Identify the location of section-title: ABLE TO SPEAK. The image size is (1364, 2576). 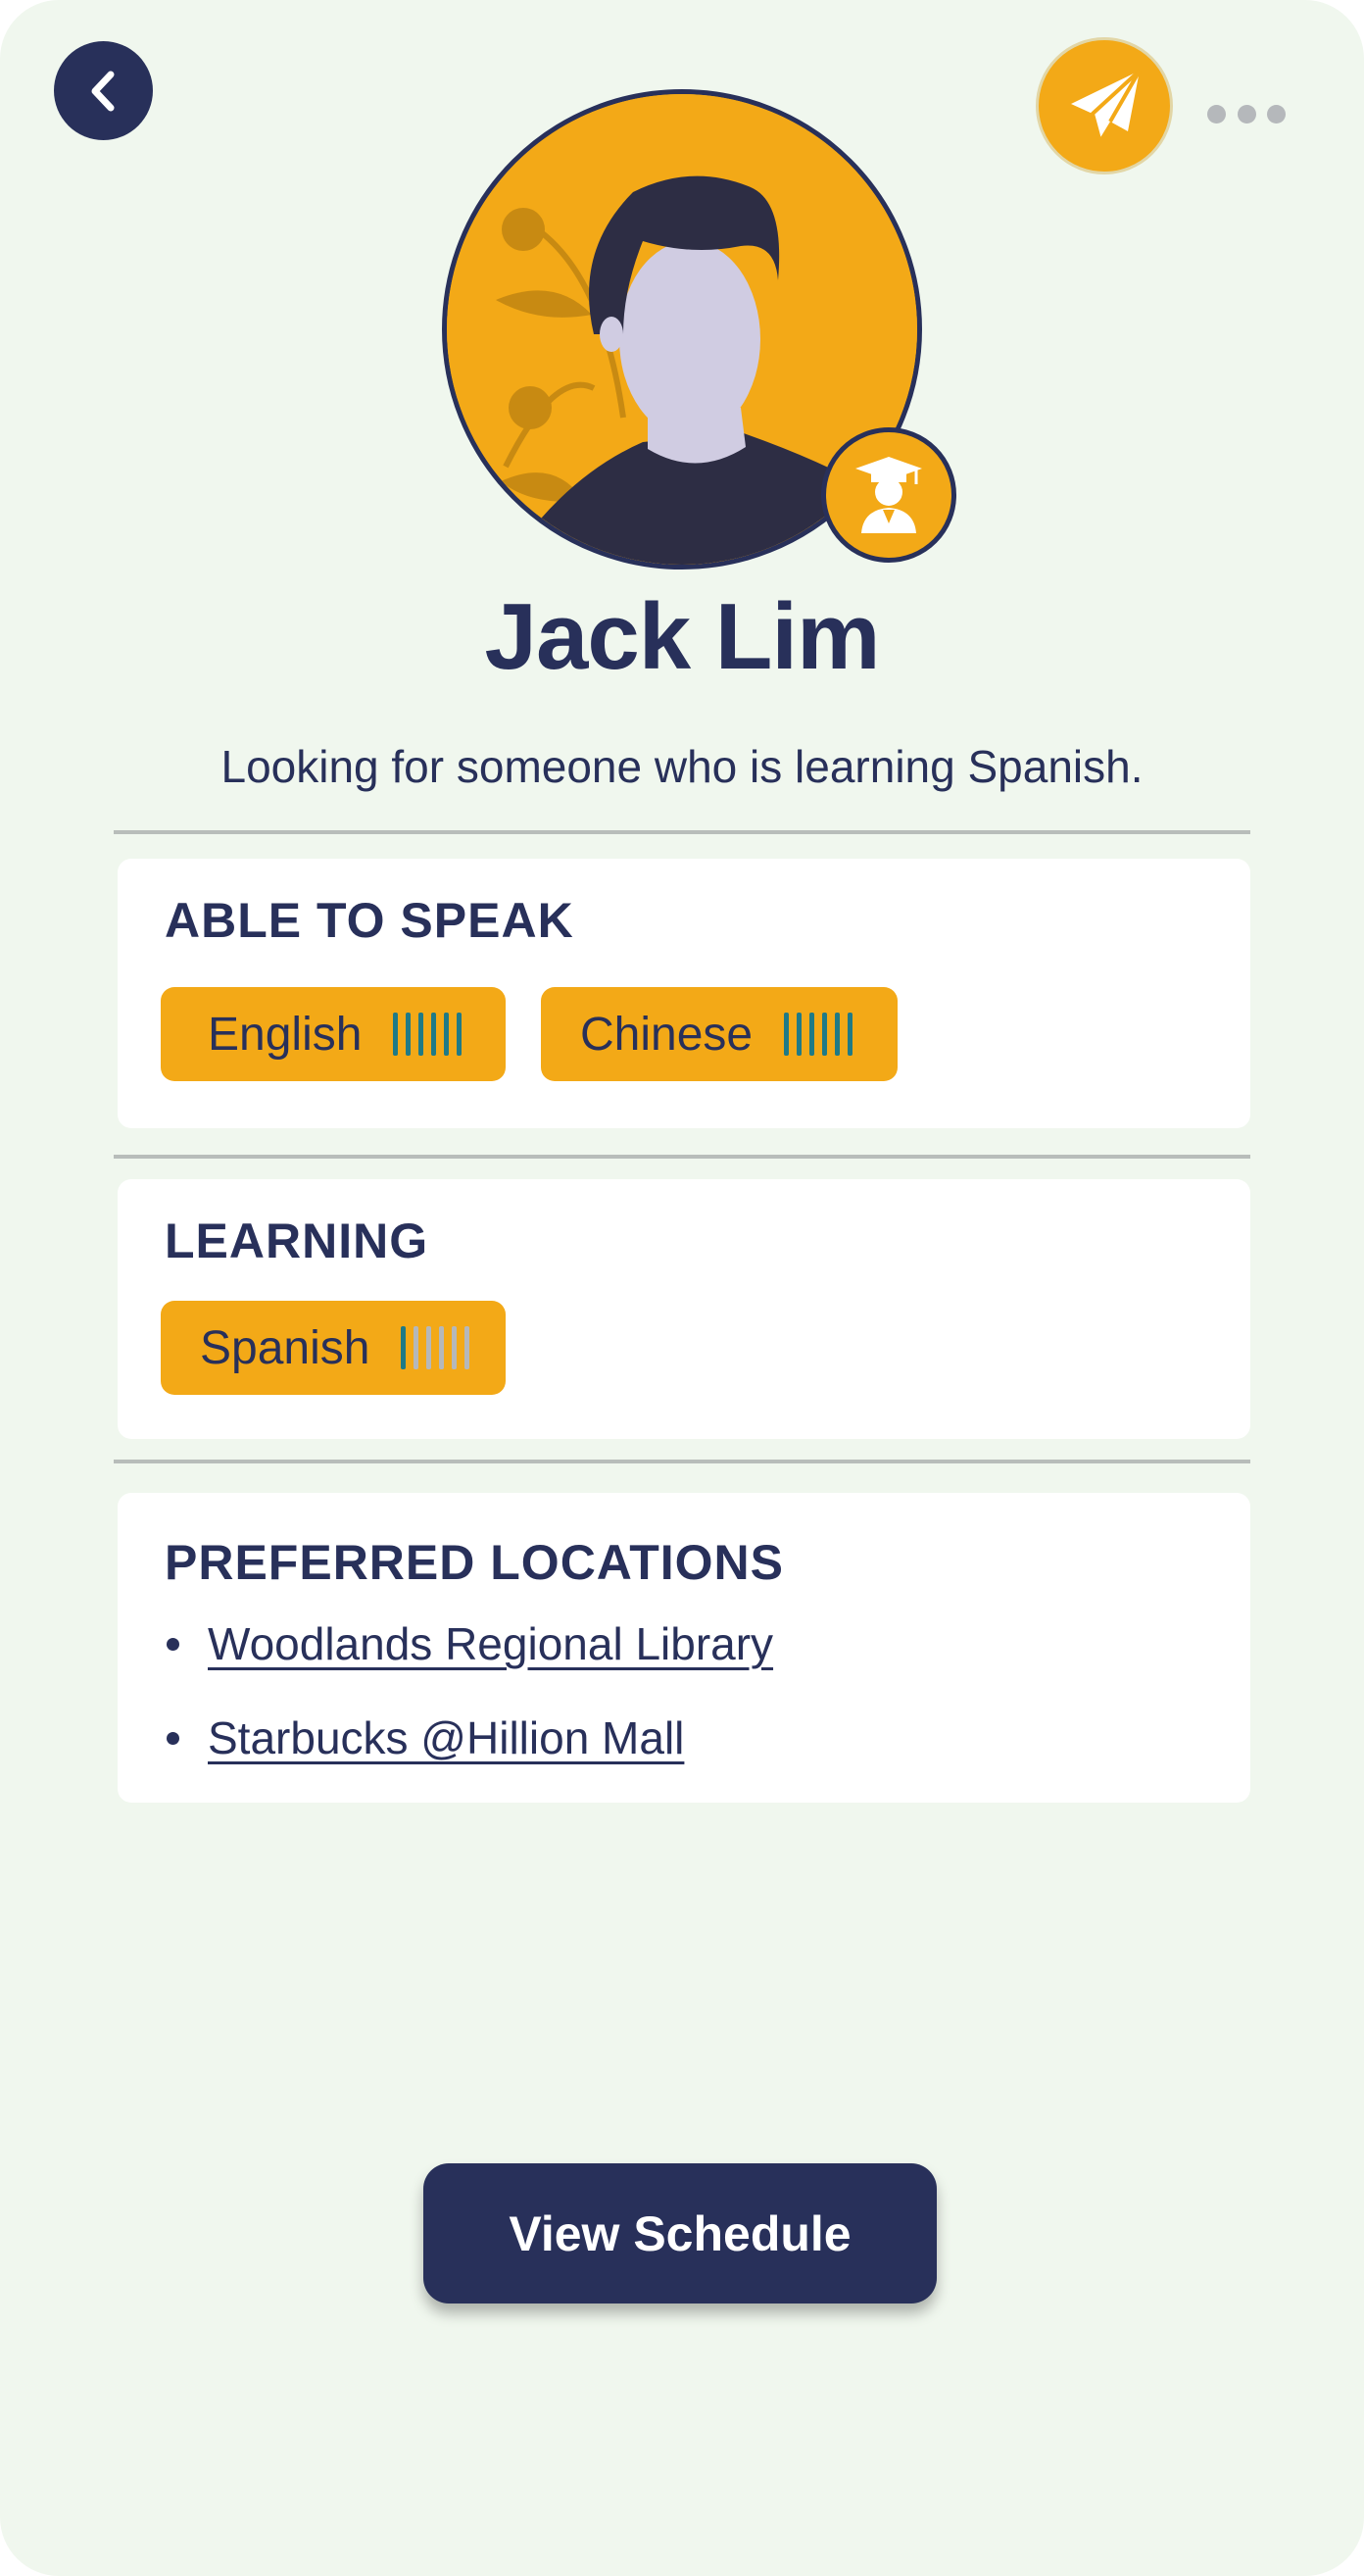
(369, 920).